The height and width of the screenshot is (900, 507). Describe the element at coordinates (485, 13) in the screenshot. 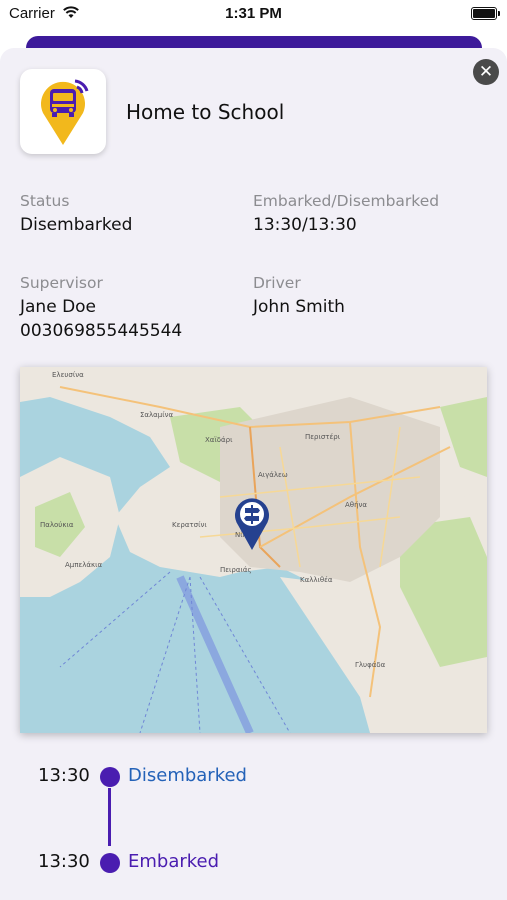

I see `battery-icon` at that location.